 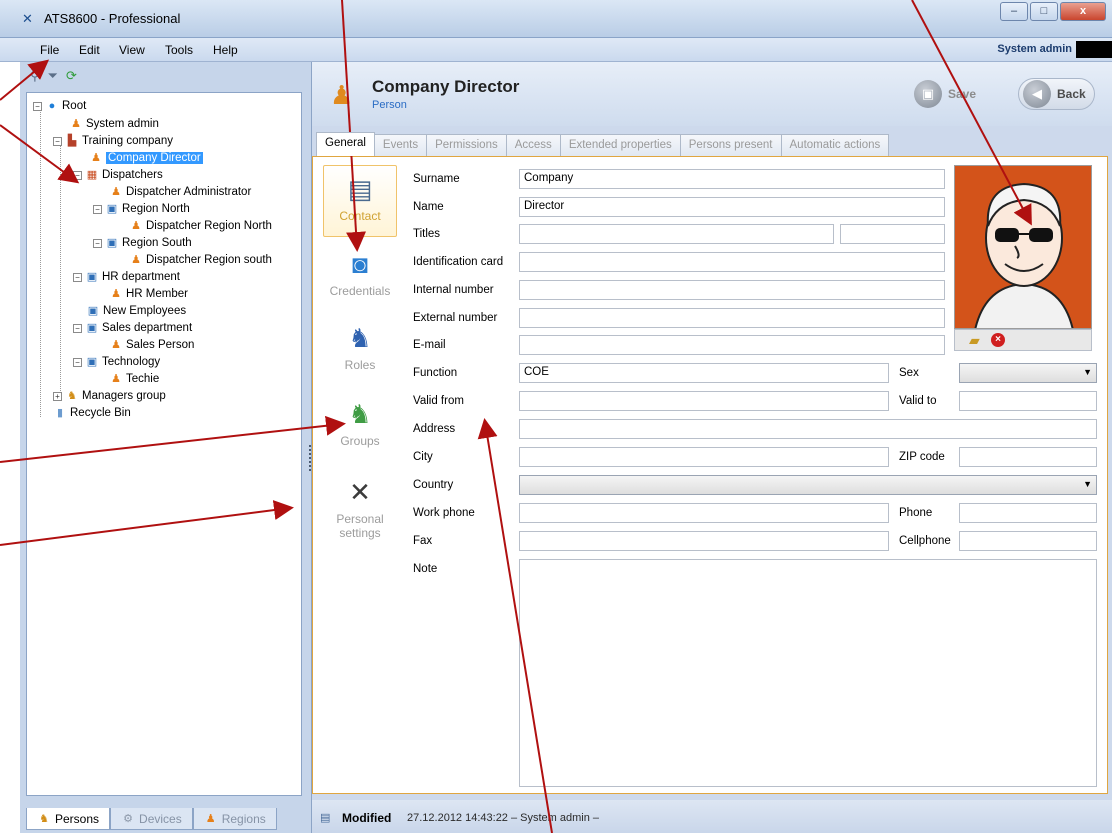 What do you see at coordinates (179, 50) in the screenshot?
I see `menu-tools: Tools` at bounding box center [179, 50].